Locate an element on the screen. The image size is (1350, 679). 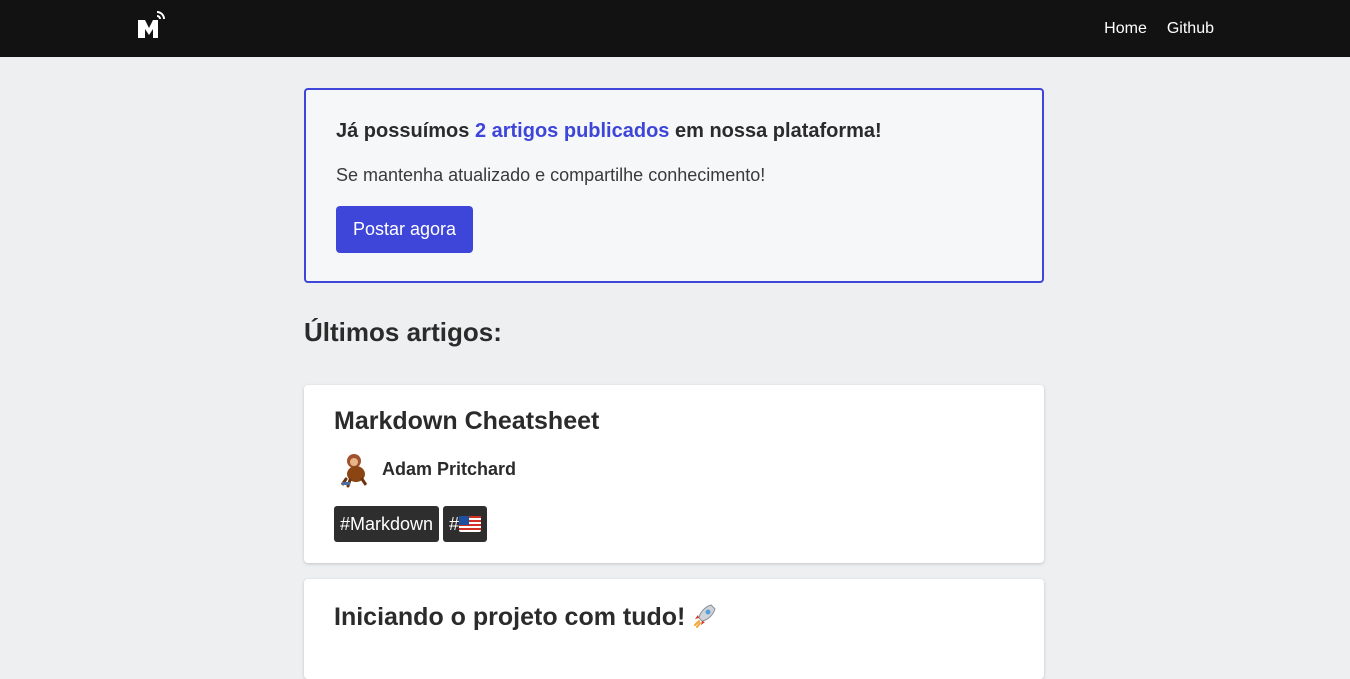
tag-markdown: #Markdown is located at coordinates (387, 524).